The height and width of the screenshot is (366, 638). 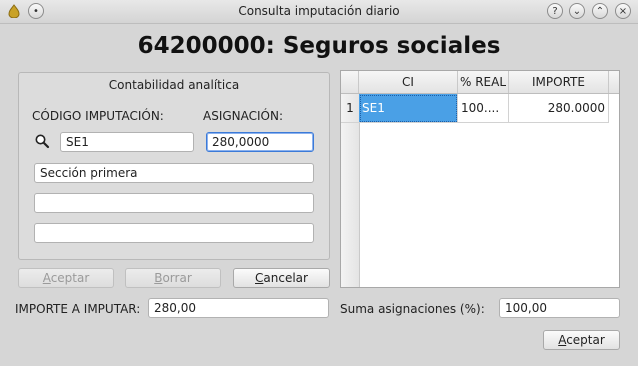 I want to click on cancelar-post: ancelar, so click(x=285, y=278).